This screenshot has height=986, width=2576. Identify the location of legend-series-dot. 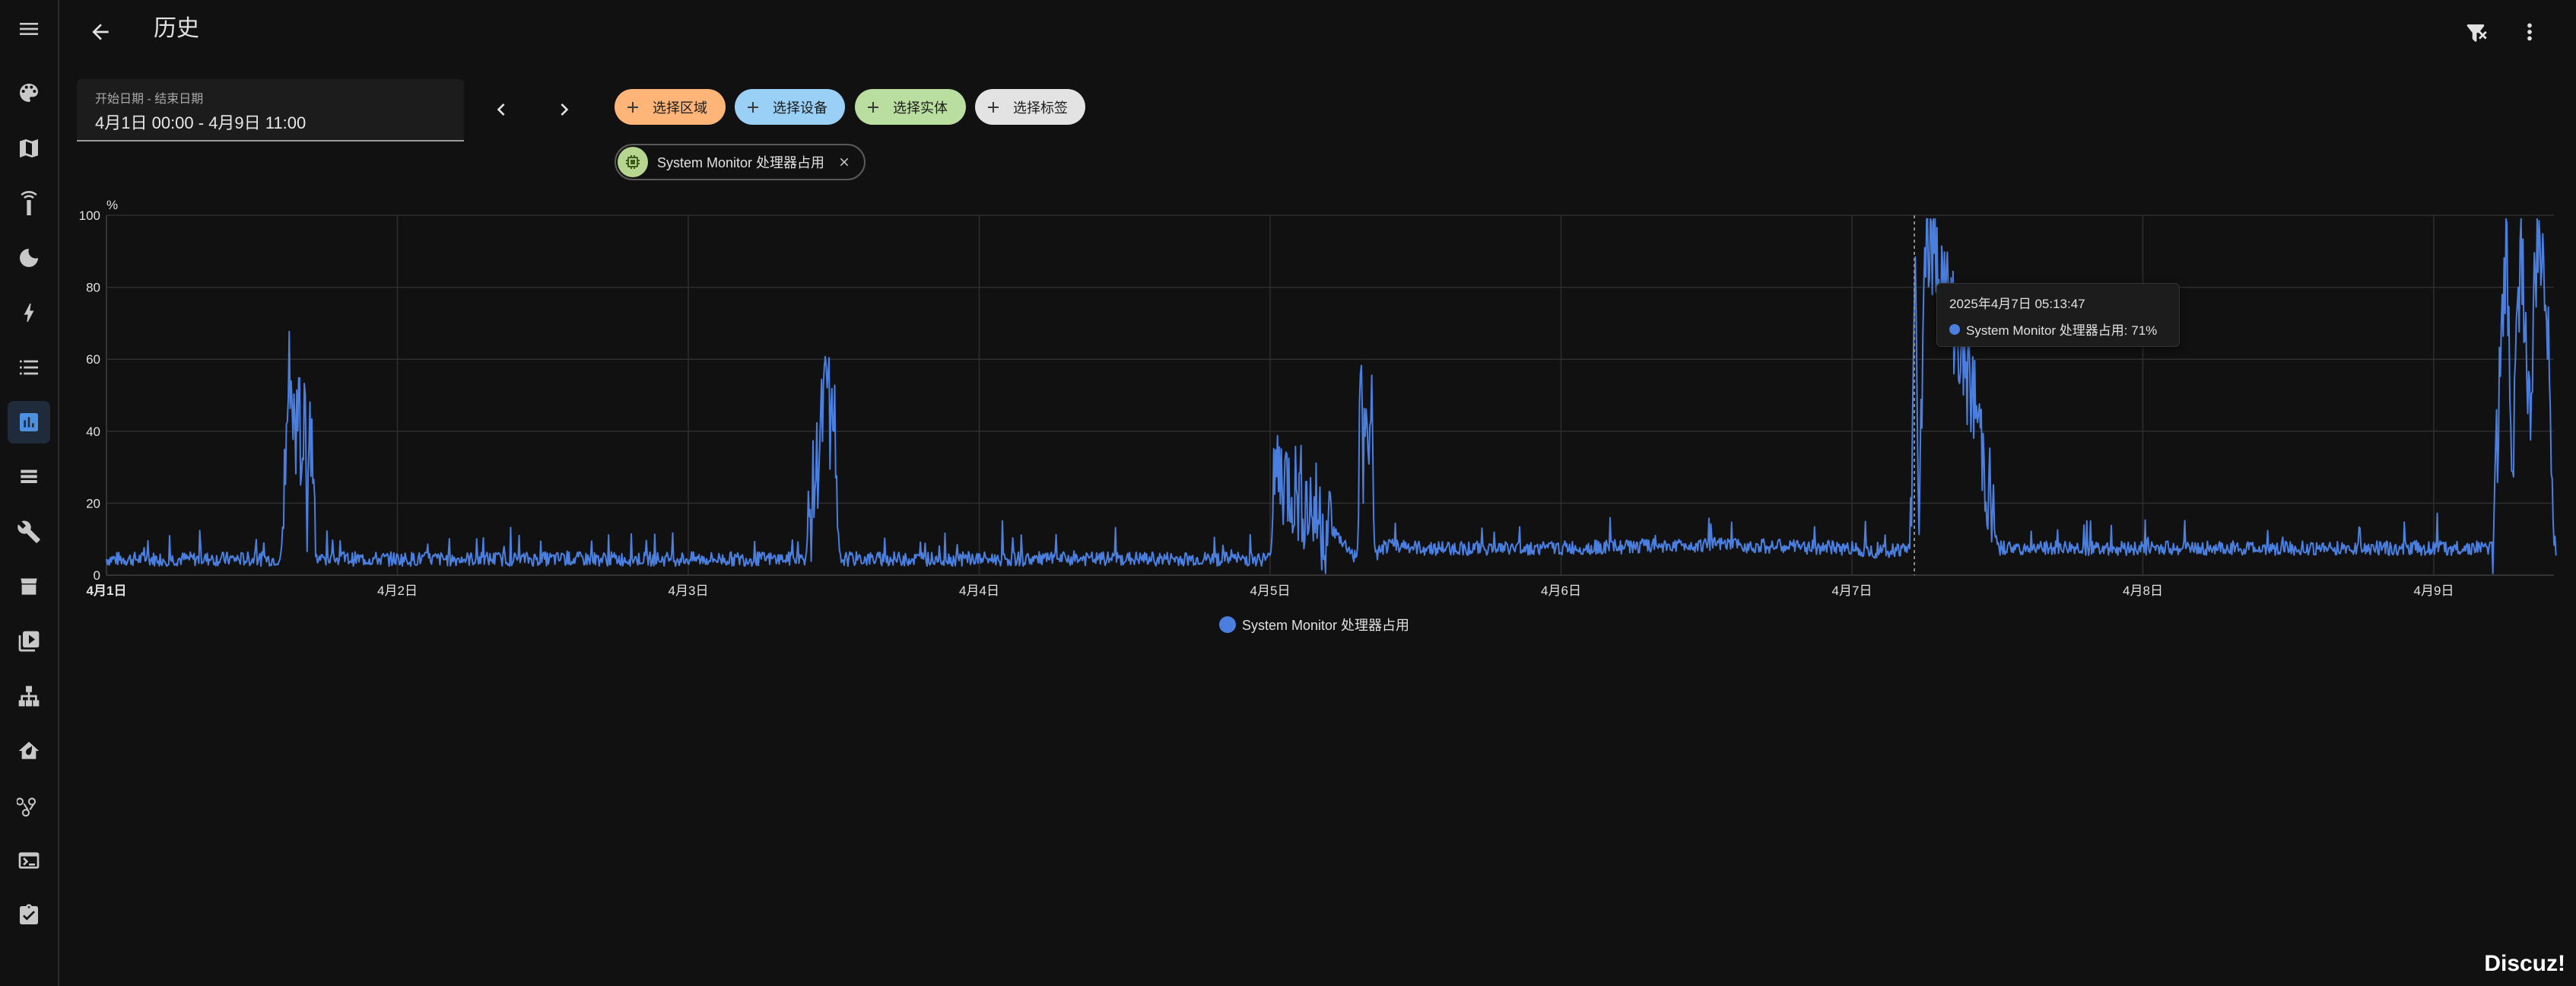
(1227, 625).